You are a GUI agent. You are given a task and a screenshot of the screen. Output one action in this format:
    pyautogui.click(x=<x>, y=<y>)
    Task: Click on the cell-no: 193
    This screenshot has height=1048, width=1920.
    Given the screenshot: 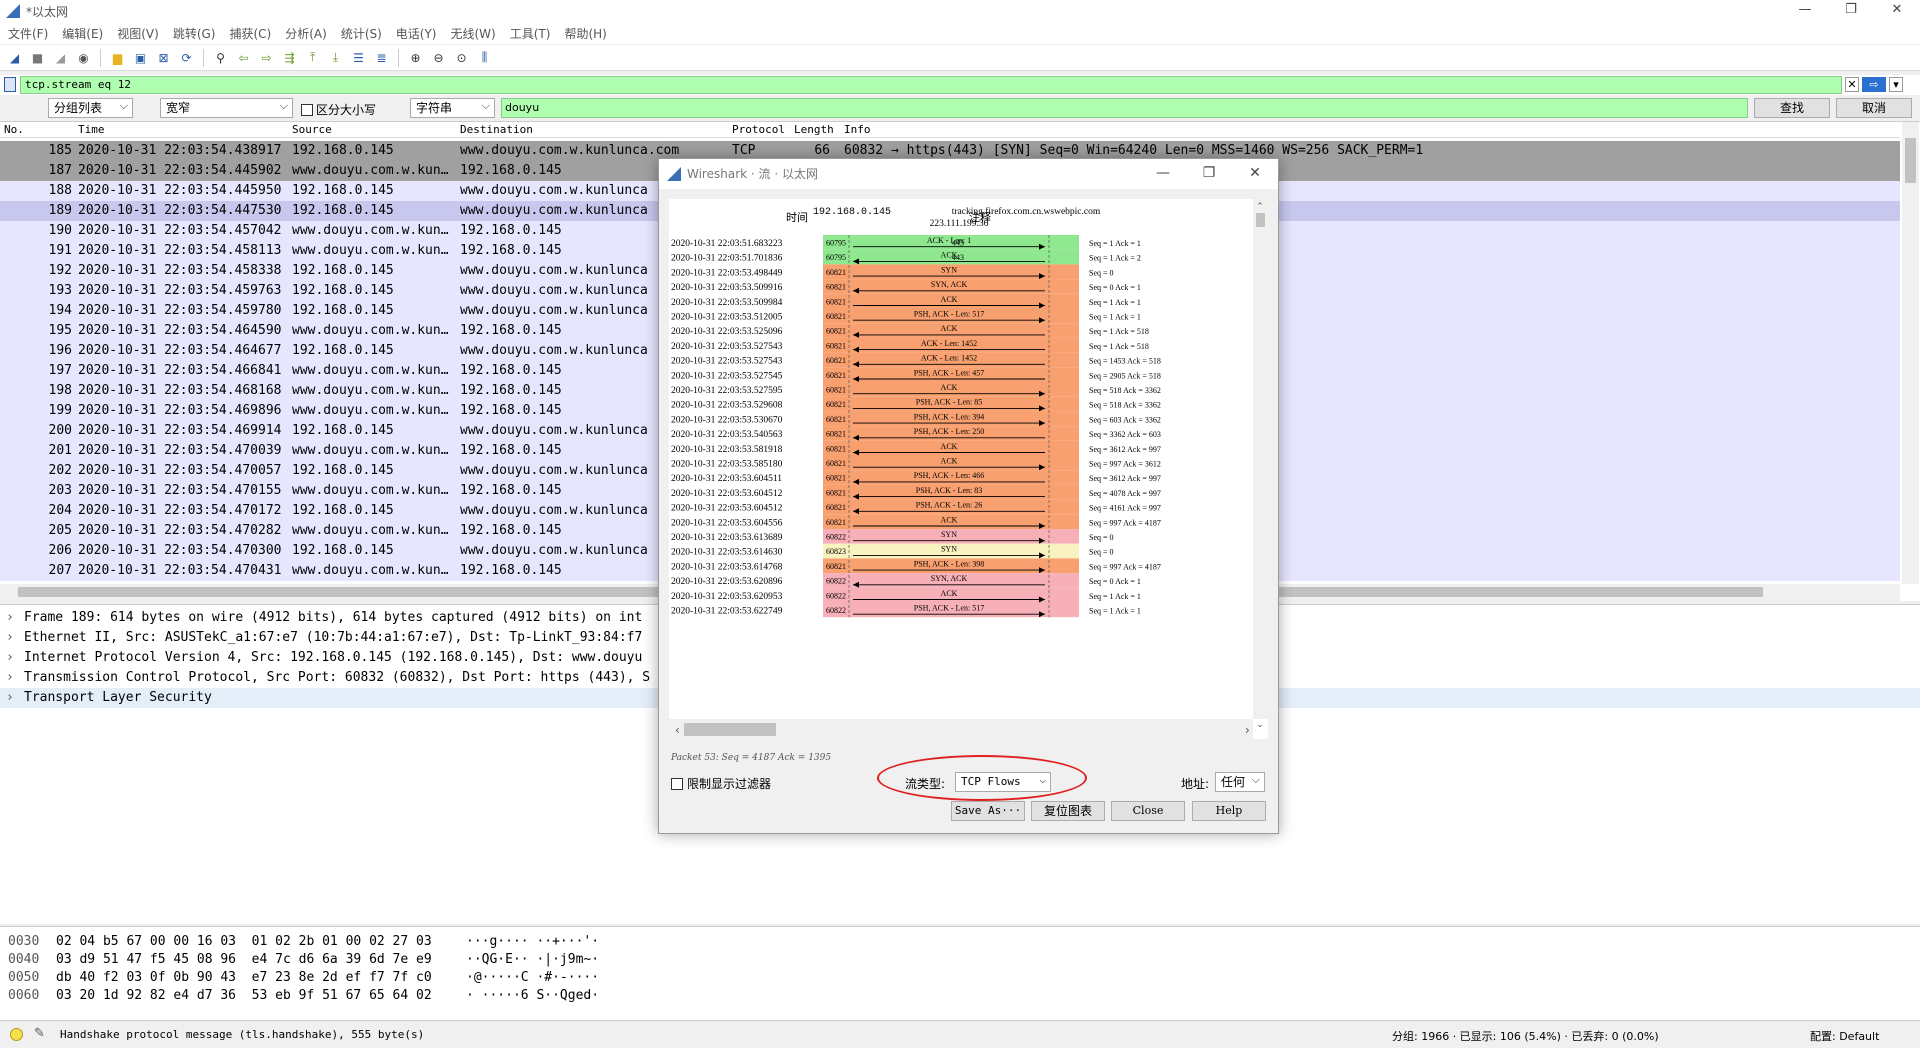 What is the action you would take?
    pyautogui.click(x=60, y=290)
    